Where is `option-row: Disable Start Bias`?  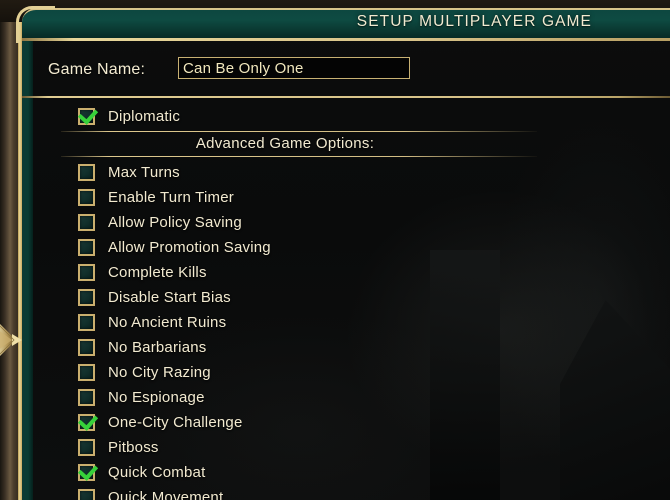 option-row: Disable Start Bias is located at coordinates (351, 297).